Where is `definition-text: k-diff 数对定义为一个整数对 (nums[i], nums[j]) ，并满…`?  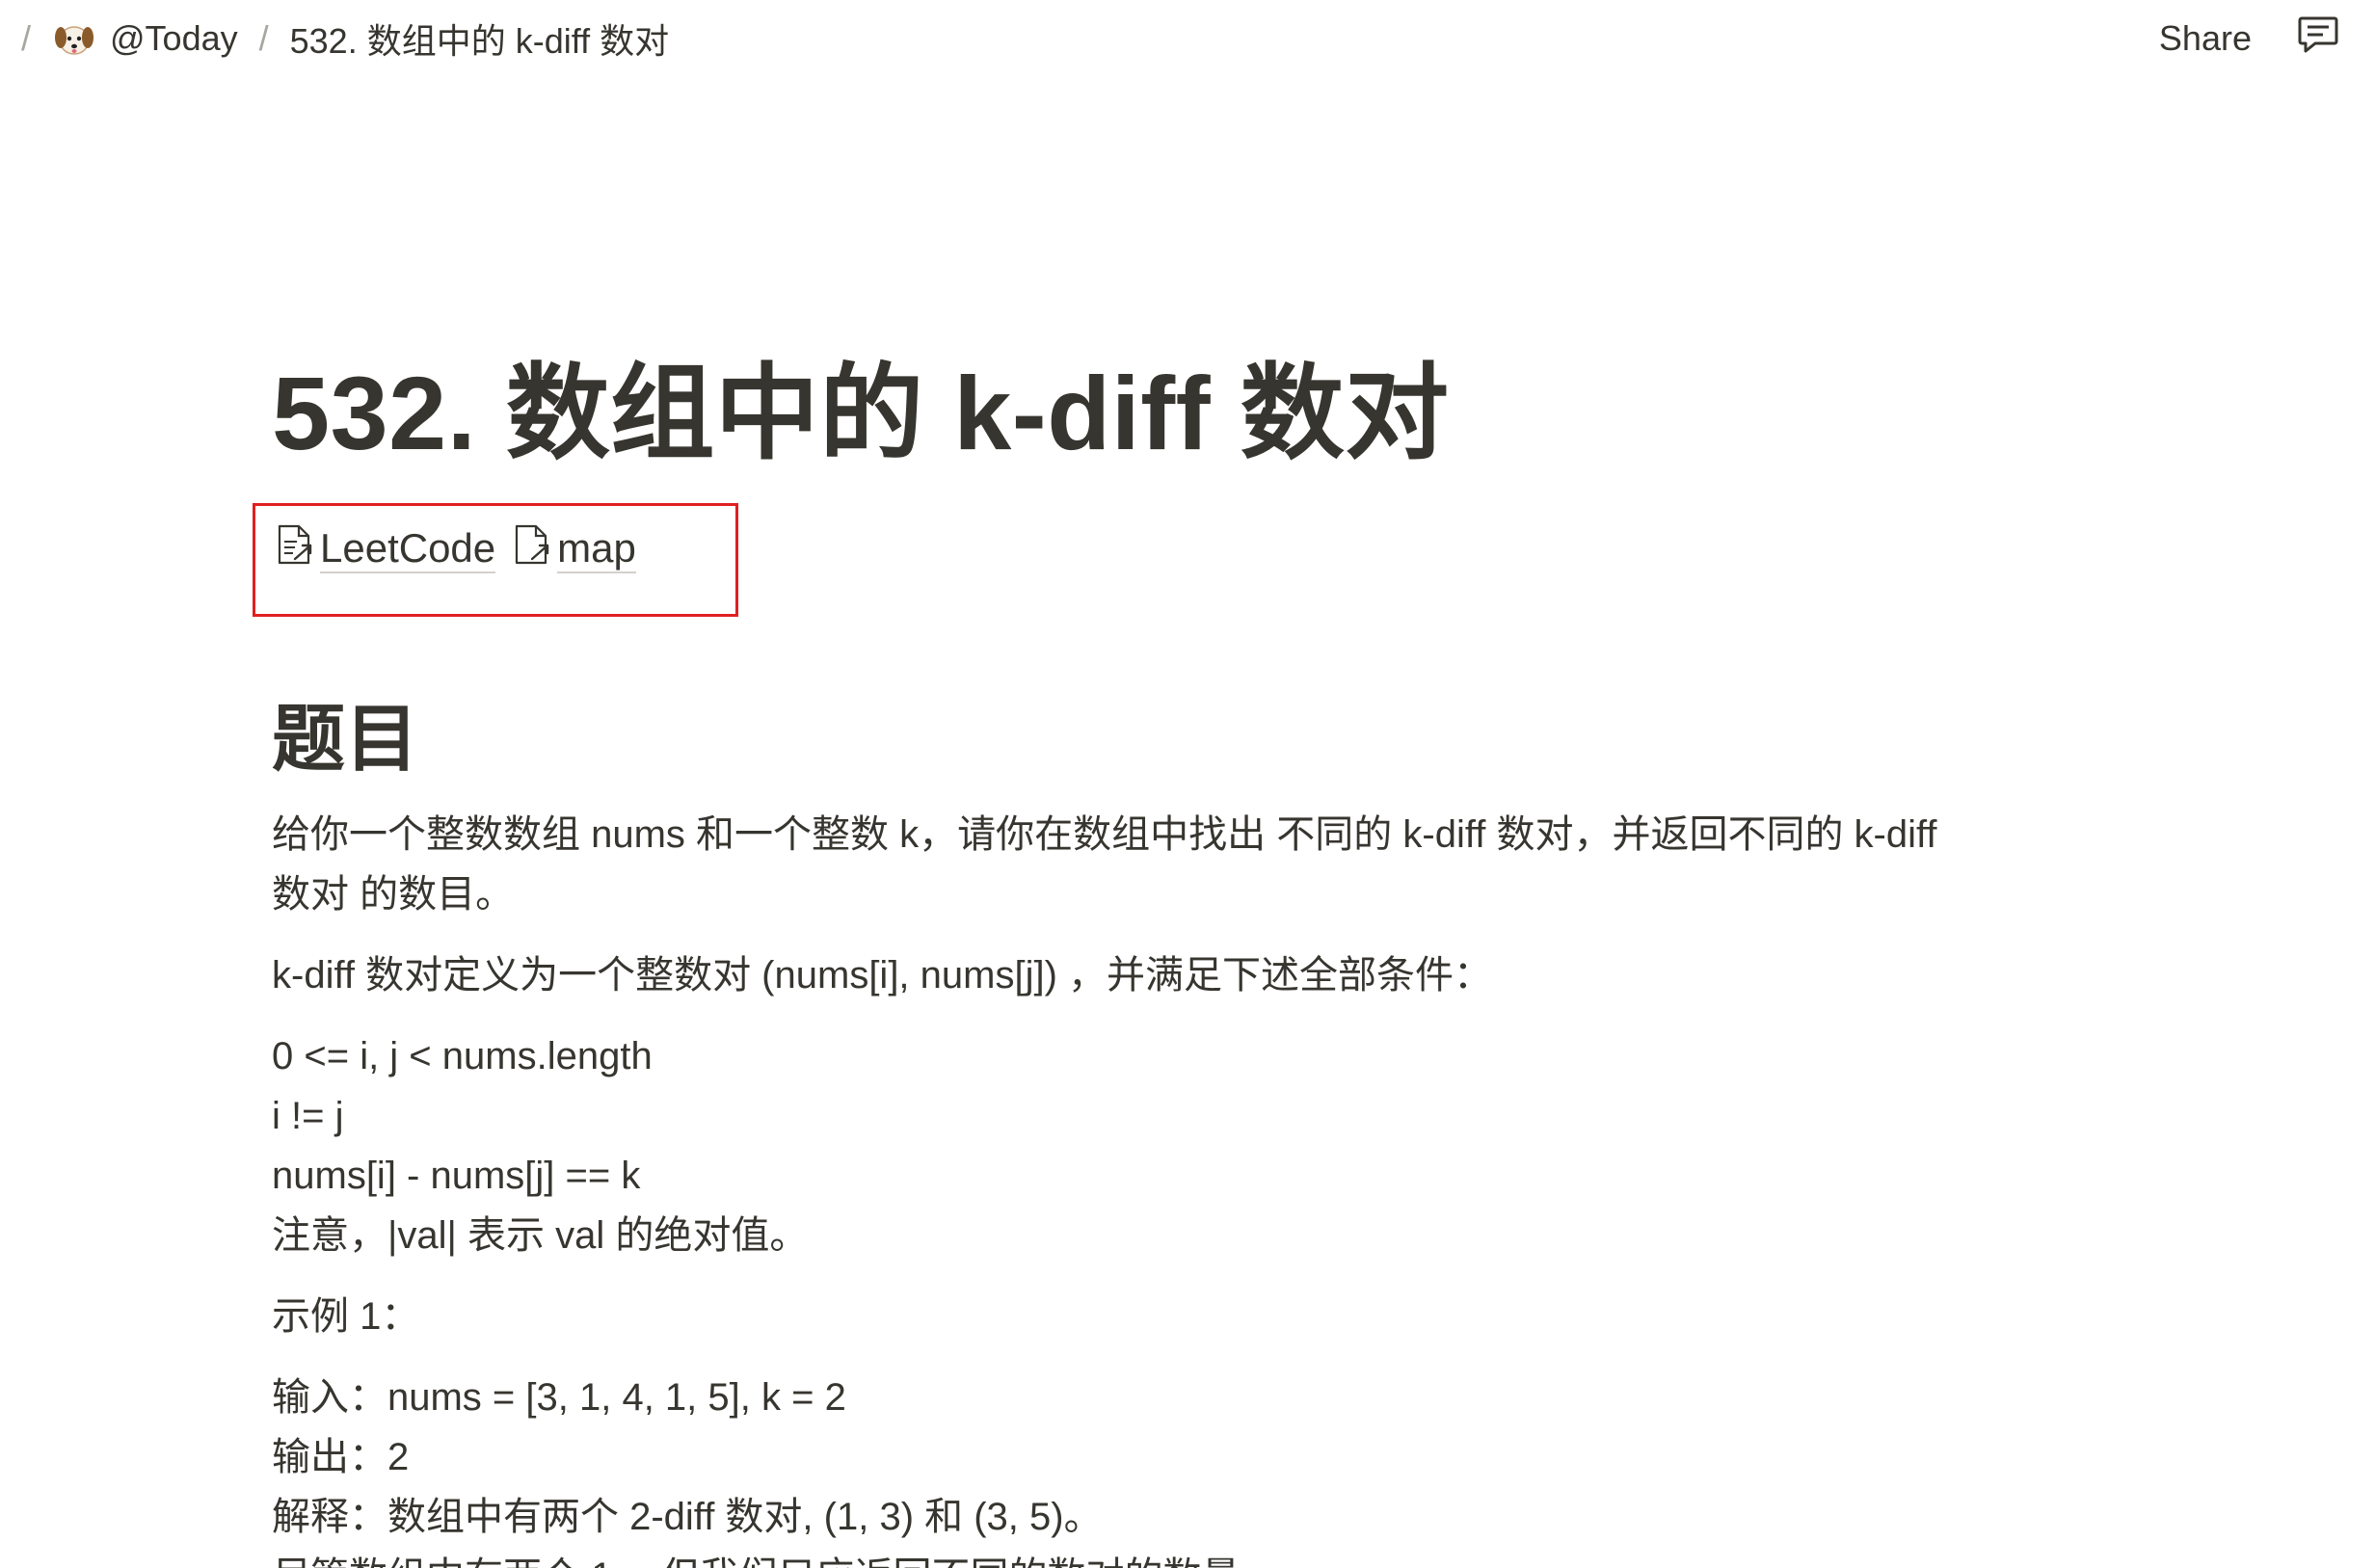
definition-text: k-diff 数对定义为一个整数对 (nums[i], nums[j]) ，并满… is located at coordinates (882, 976).